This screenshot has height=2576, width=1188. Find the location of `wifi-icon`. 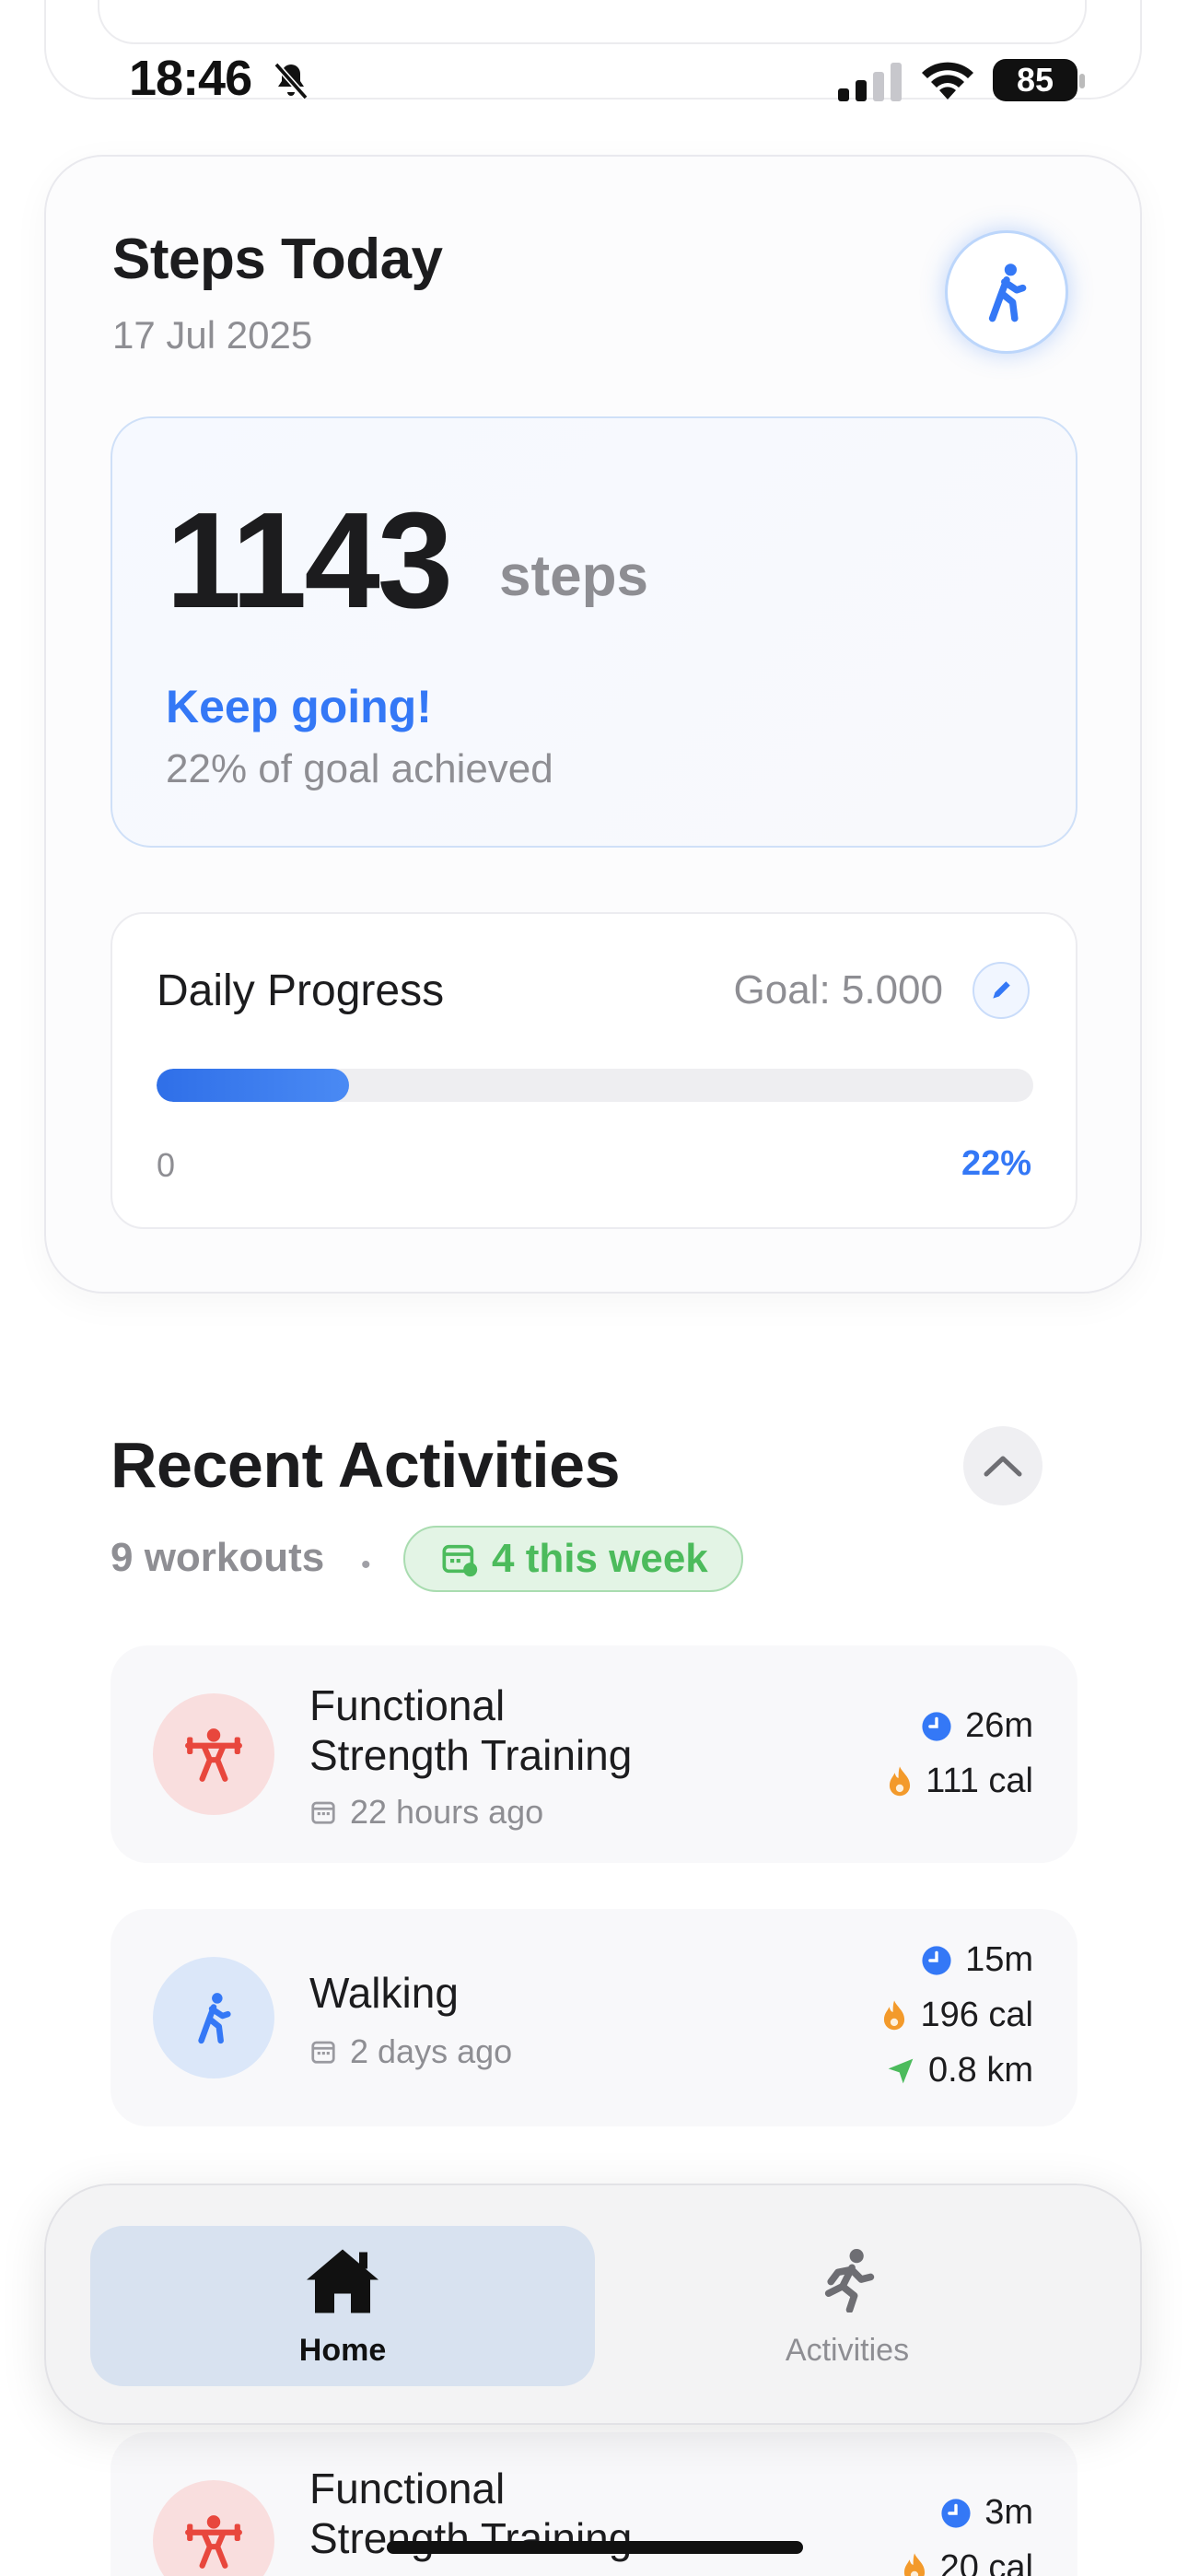

wifi-icon is located at coordinates (948, 81).